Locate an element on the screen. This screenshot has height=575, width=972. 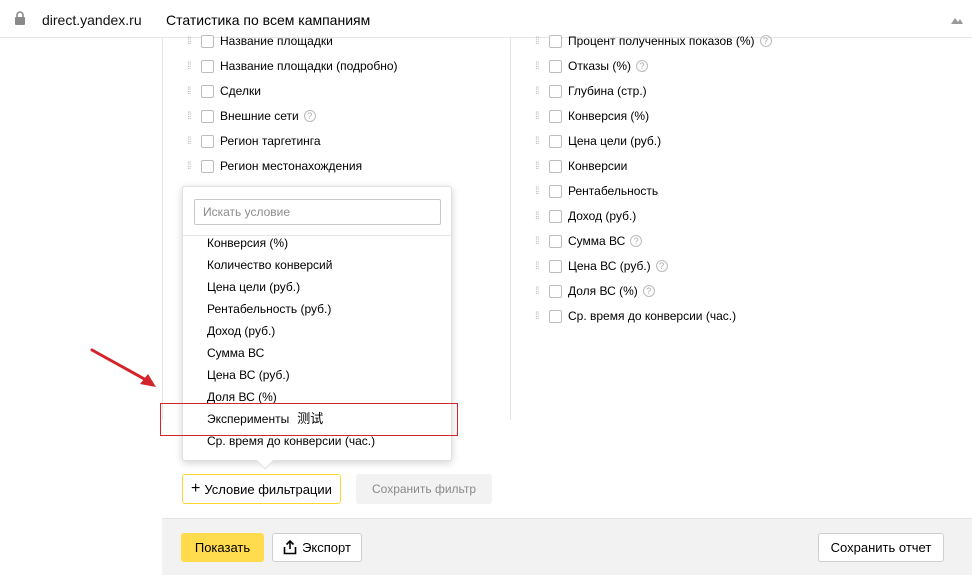
bottom-toolbar: Показать Экспорт Сохранить отчет is located at coordinates (567, 546).